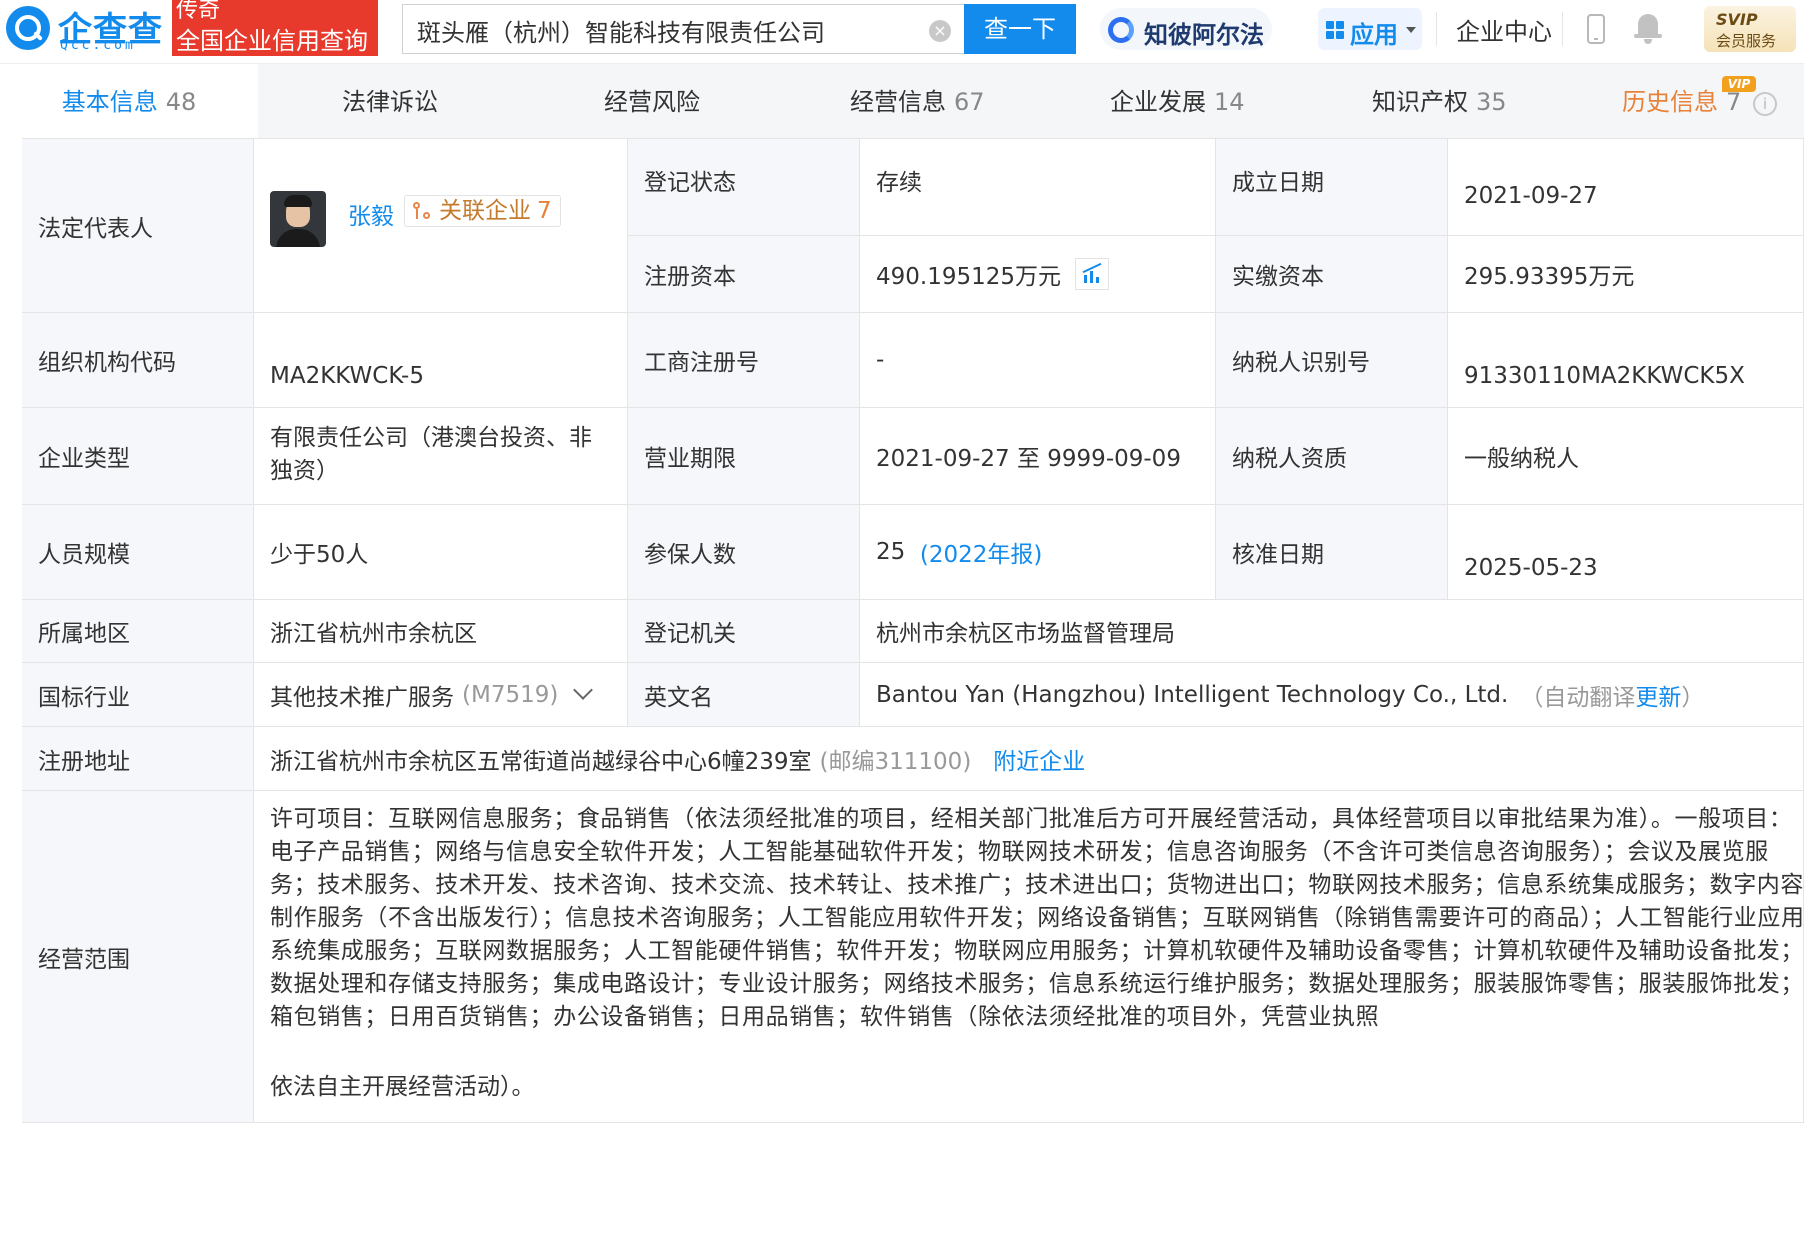 The image size is (1804, 1244). Describe the element at coordinates (1750, 29) in the screenshot. I see `svip-member-button: SVIP 会员服务` at that location.